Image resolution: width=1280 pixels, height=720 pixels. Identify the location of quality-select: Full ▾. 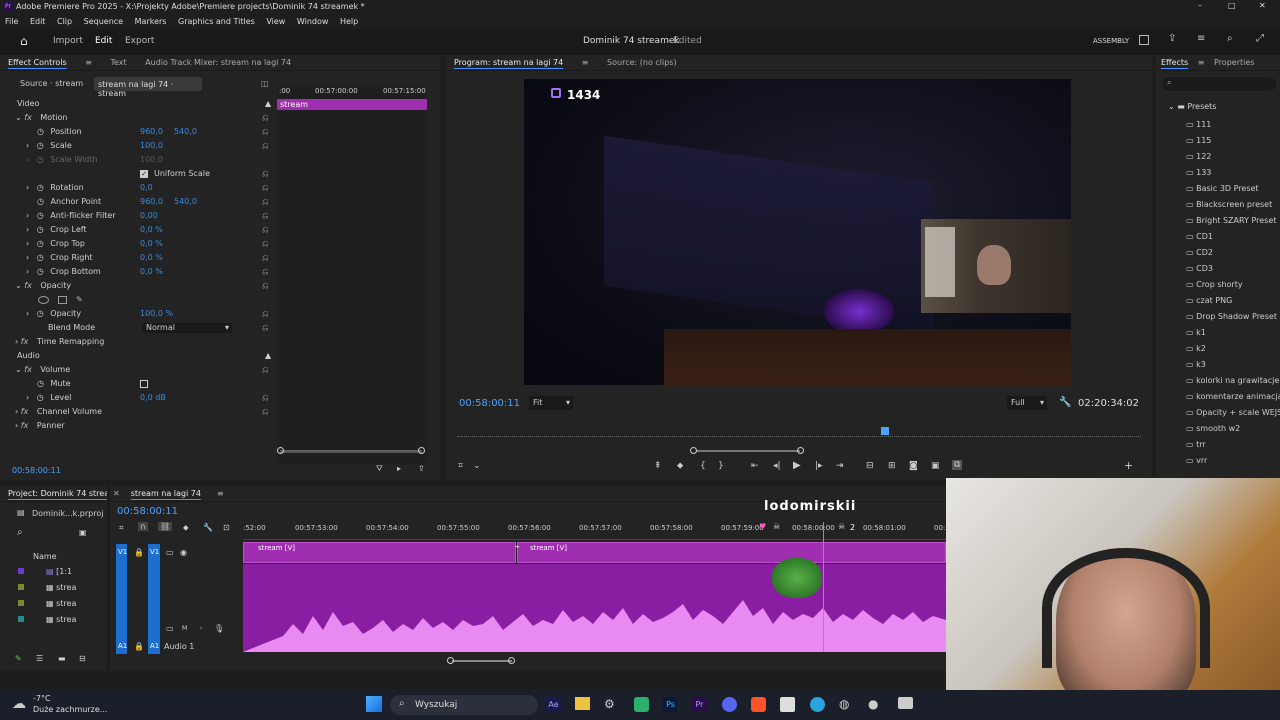
(1027, 403).